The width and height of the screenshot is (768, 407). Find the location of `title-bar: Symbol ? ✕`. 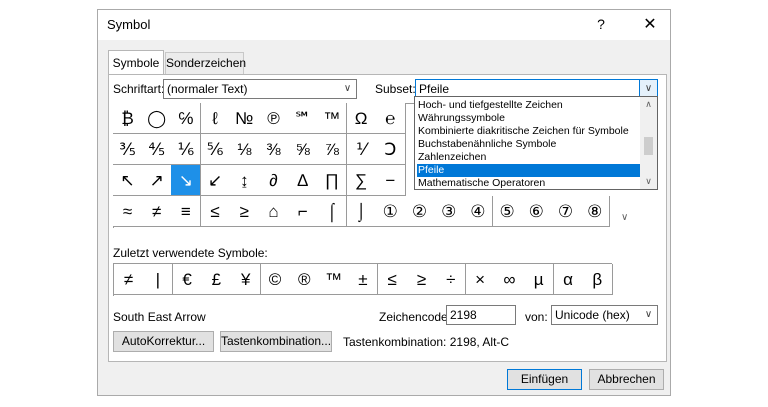

title-bar: Symbol ? ✕ is located at coordinates (384, 25).